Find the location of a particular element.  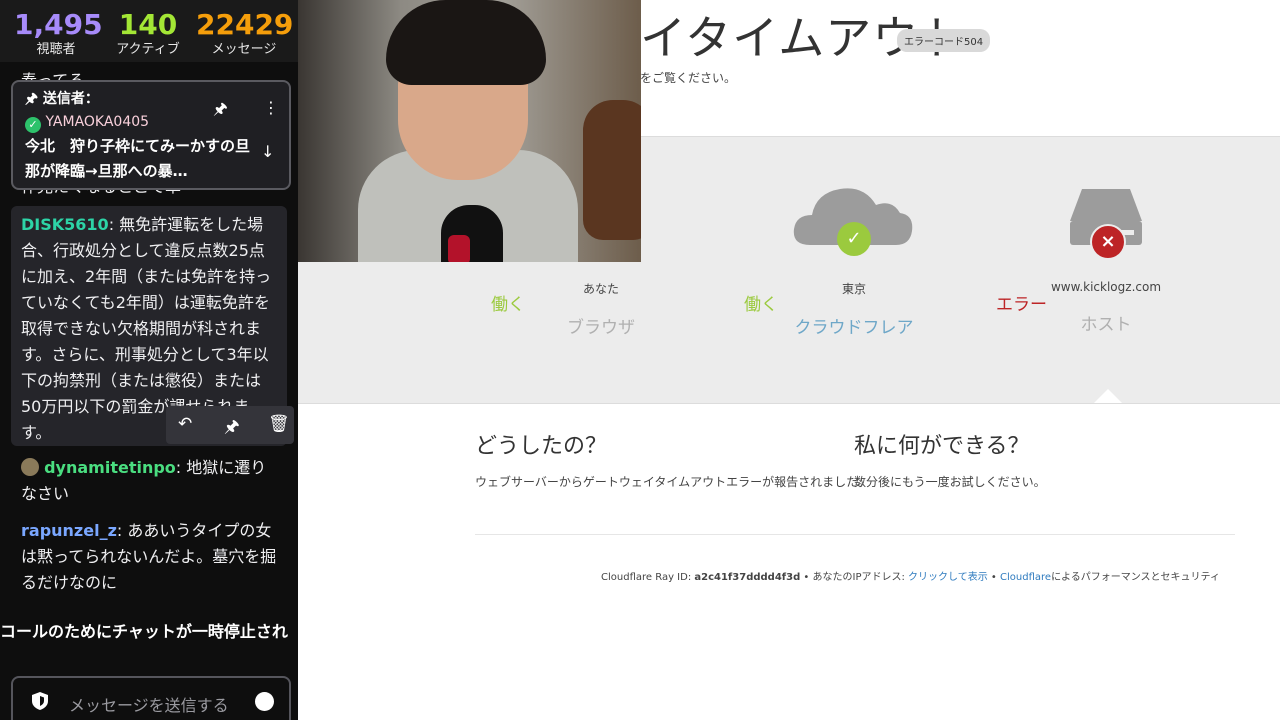

node-status: エラー is located at coordinates (1021, 305).